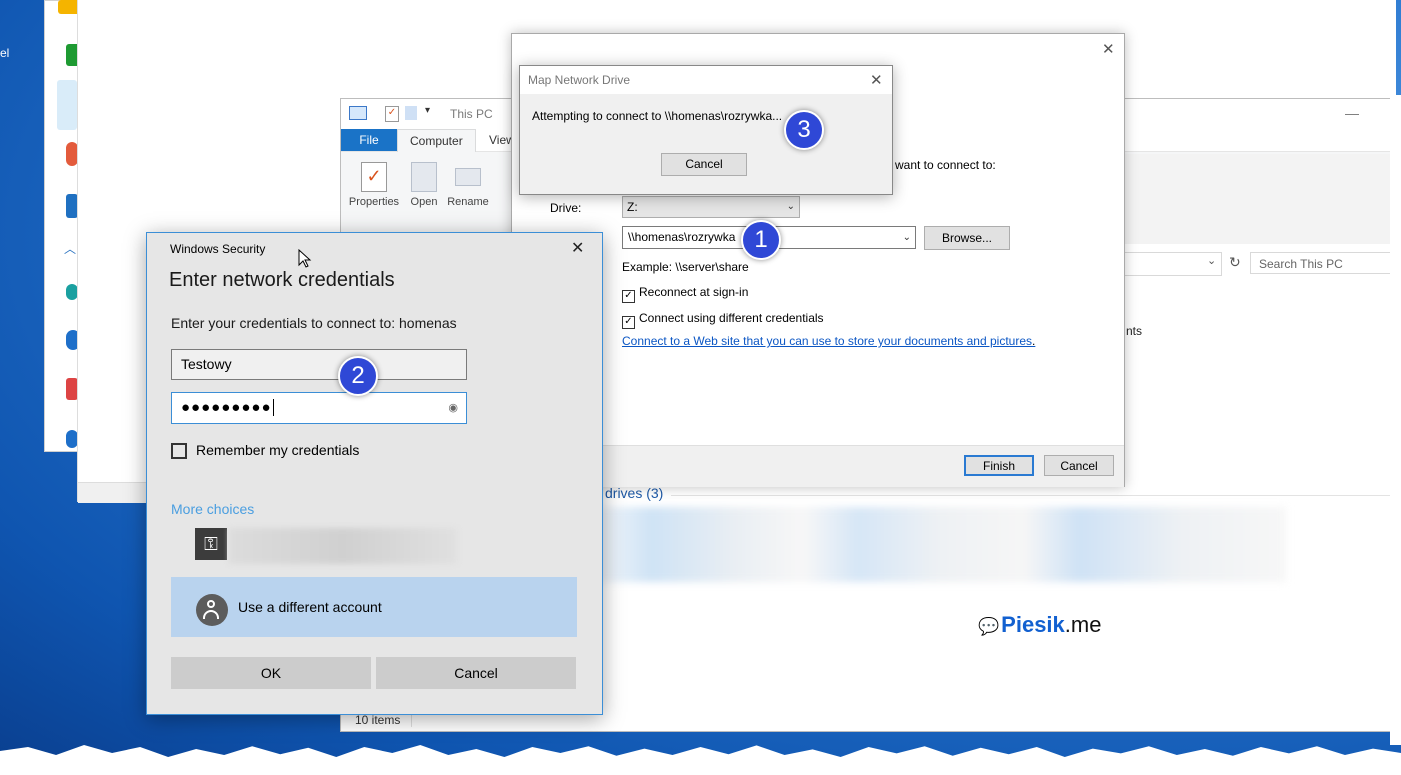 The height and width of the screenshot is (775, 1401). What do you see at coordinates (211, 544) in the screenshot?
I see `key-icon: ⚿` at bounding box center [211, 544].